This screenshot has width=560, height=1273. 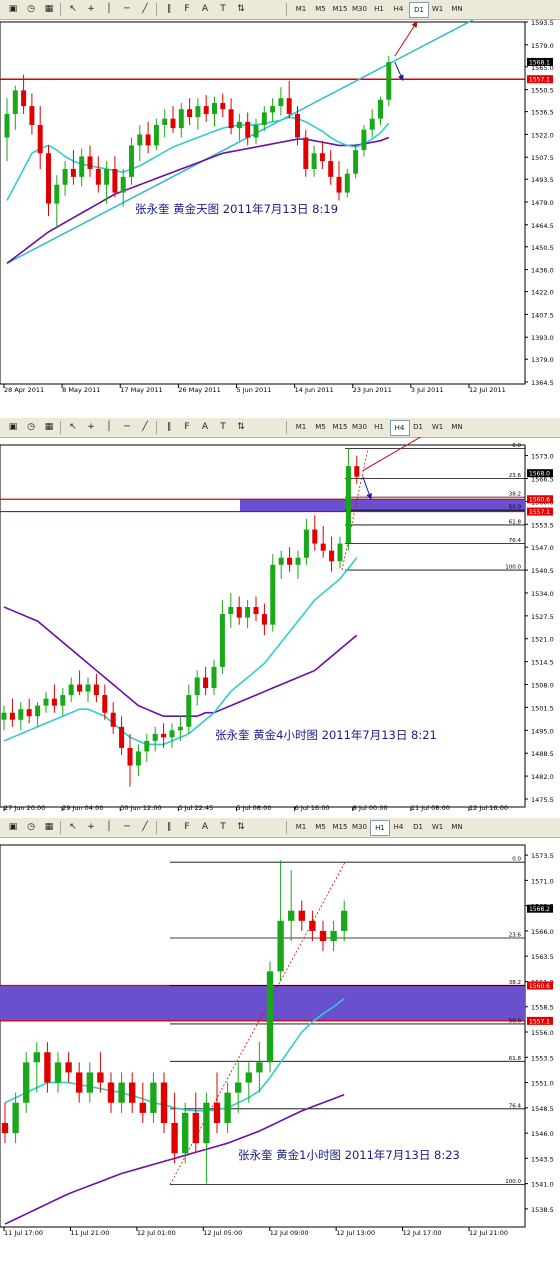 What do you see at coordinates (60, 9) in the screenshot?
I see `toolbar-separator` at bounding box center [60, 9].